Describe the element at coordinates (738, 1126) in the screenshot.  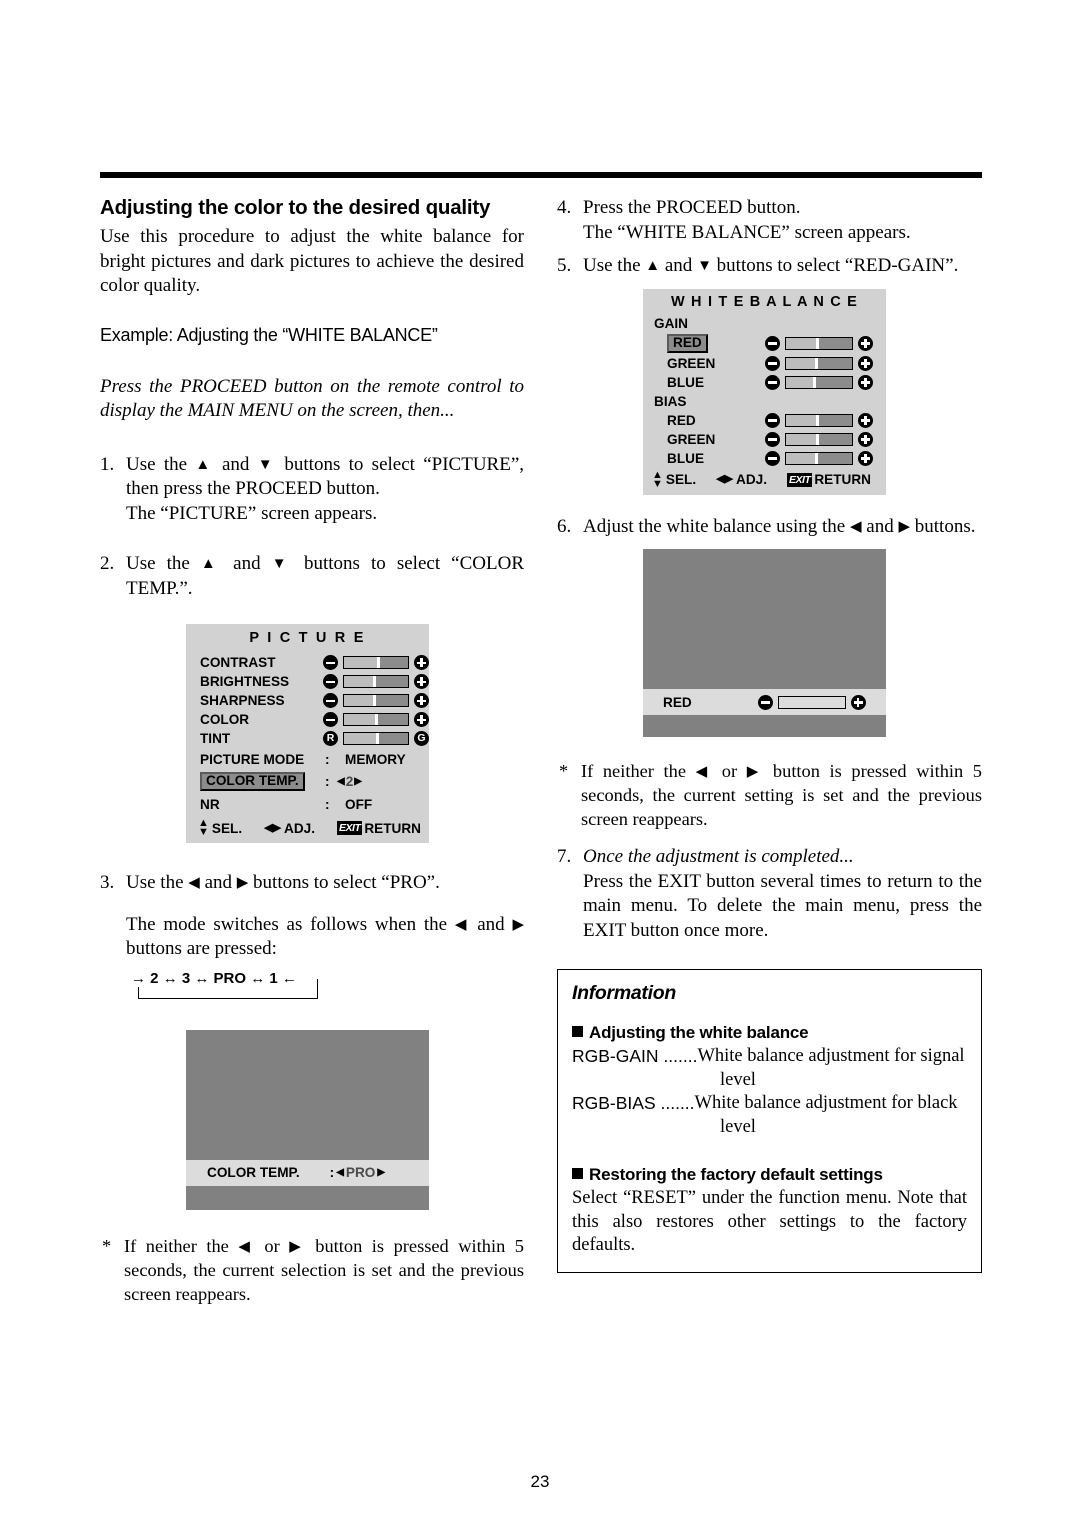
I see `definition-rgb-bias-cont: level` at that location.